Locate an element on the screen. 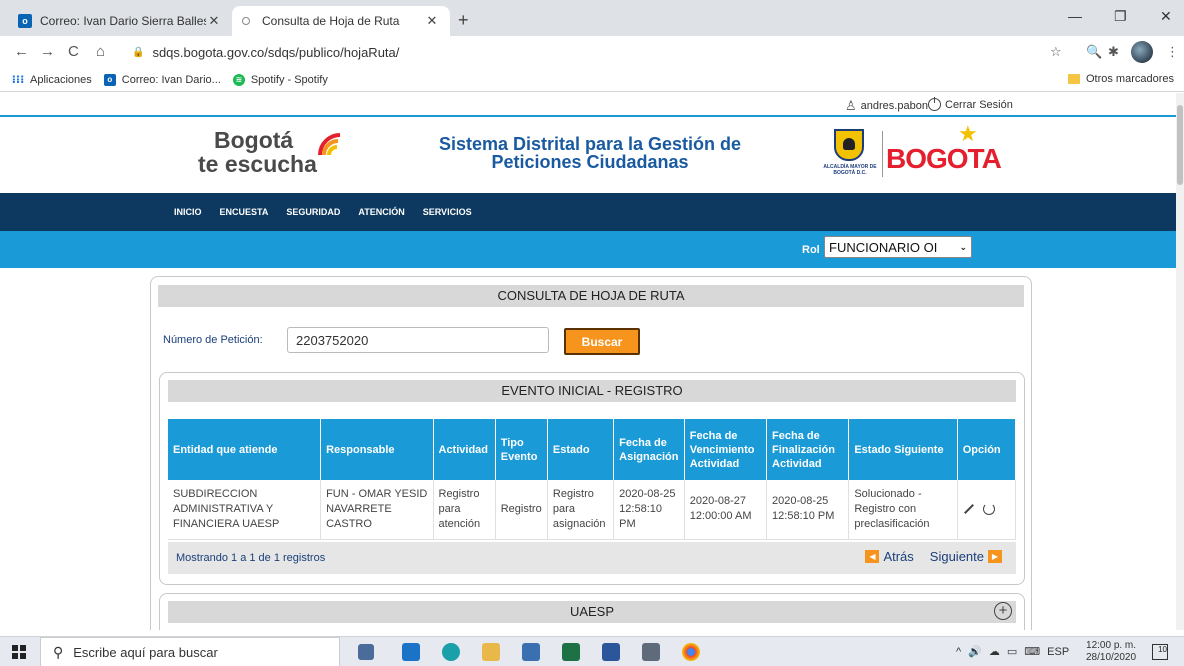 This screenshot has height=666, width=1184. calculator-icon is located at coordinates (651, 652).